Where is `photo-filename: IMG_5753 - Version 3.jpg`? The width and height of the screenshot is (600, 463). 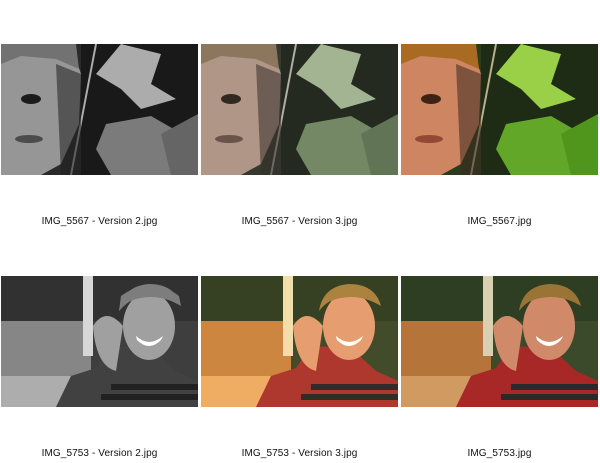
photo-filename: IMG_5753 - Version 3.jpg is located at coordinates (299, 453).